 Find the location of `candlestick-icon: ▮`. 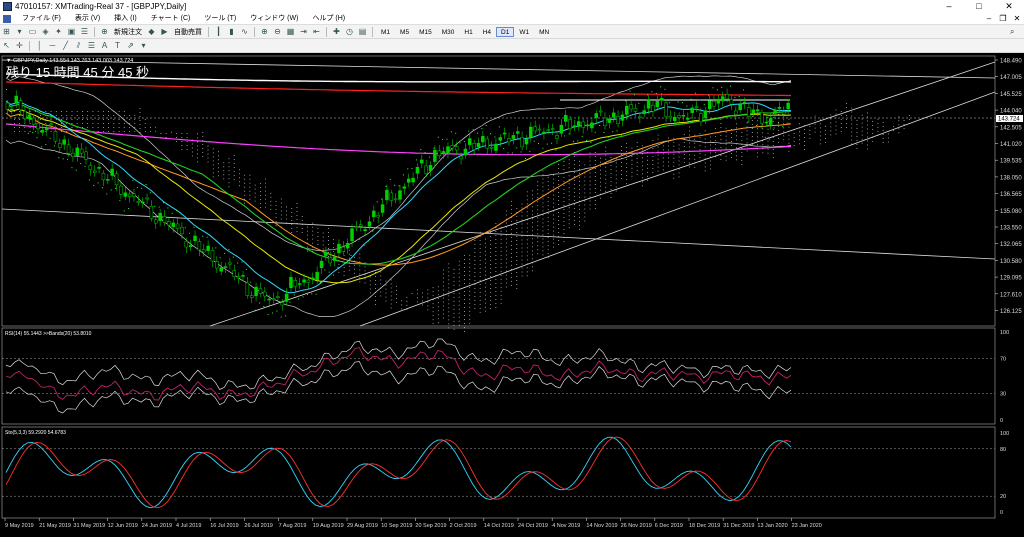

candlestick-icon: ▮ is located at coordinates (231, 31).